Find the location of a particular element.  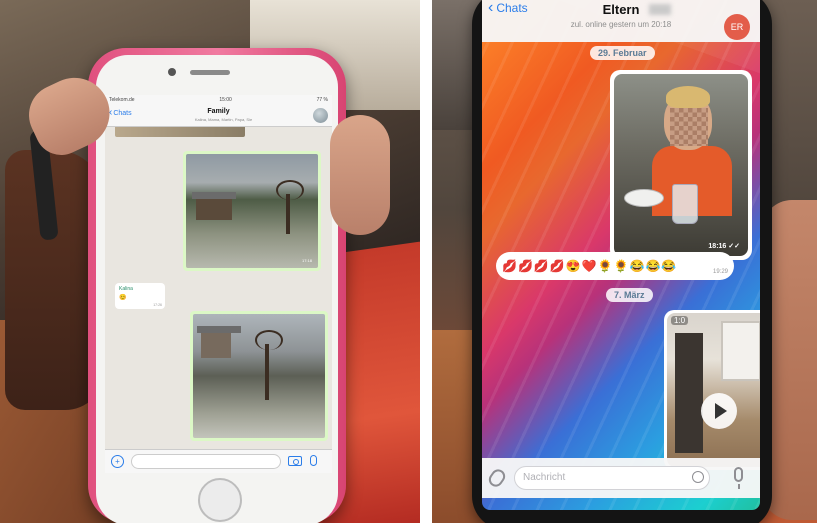

last-seen-status: zul. online gestern um 20:18 is located at coordinates (621, 24).